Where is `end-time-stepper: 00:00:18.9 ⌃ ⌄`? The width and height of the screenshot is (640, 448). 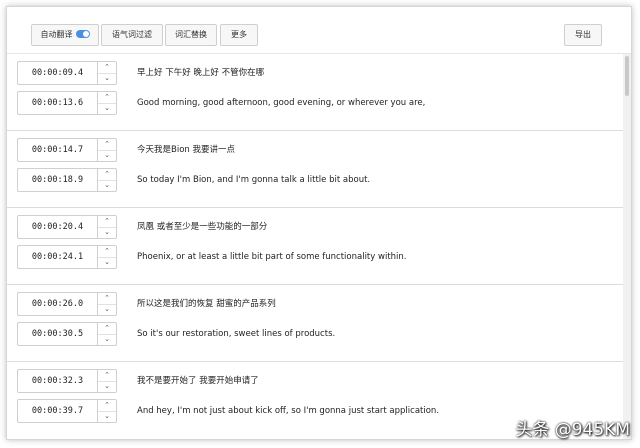
end-time-stepper: 00:00:18.9 ⌃ ⌄ is located at coordinates (67, 180).